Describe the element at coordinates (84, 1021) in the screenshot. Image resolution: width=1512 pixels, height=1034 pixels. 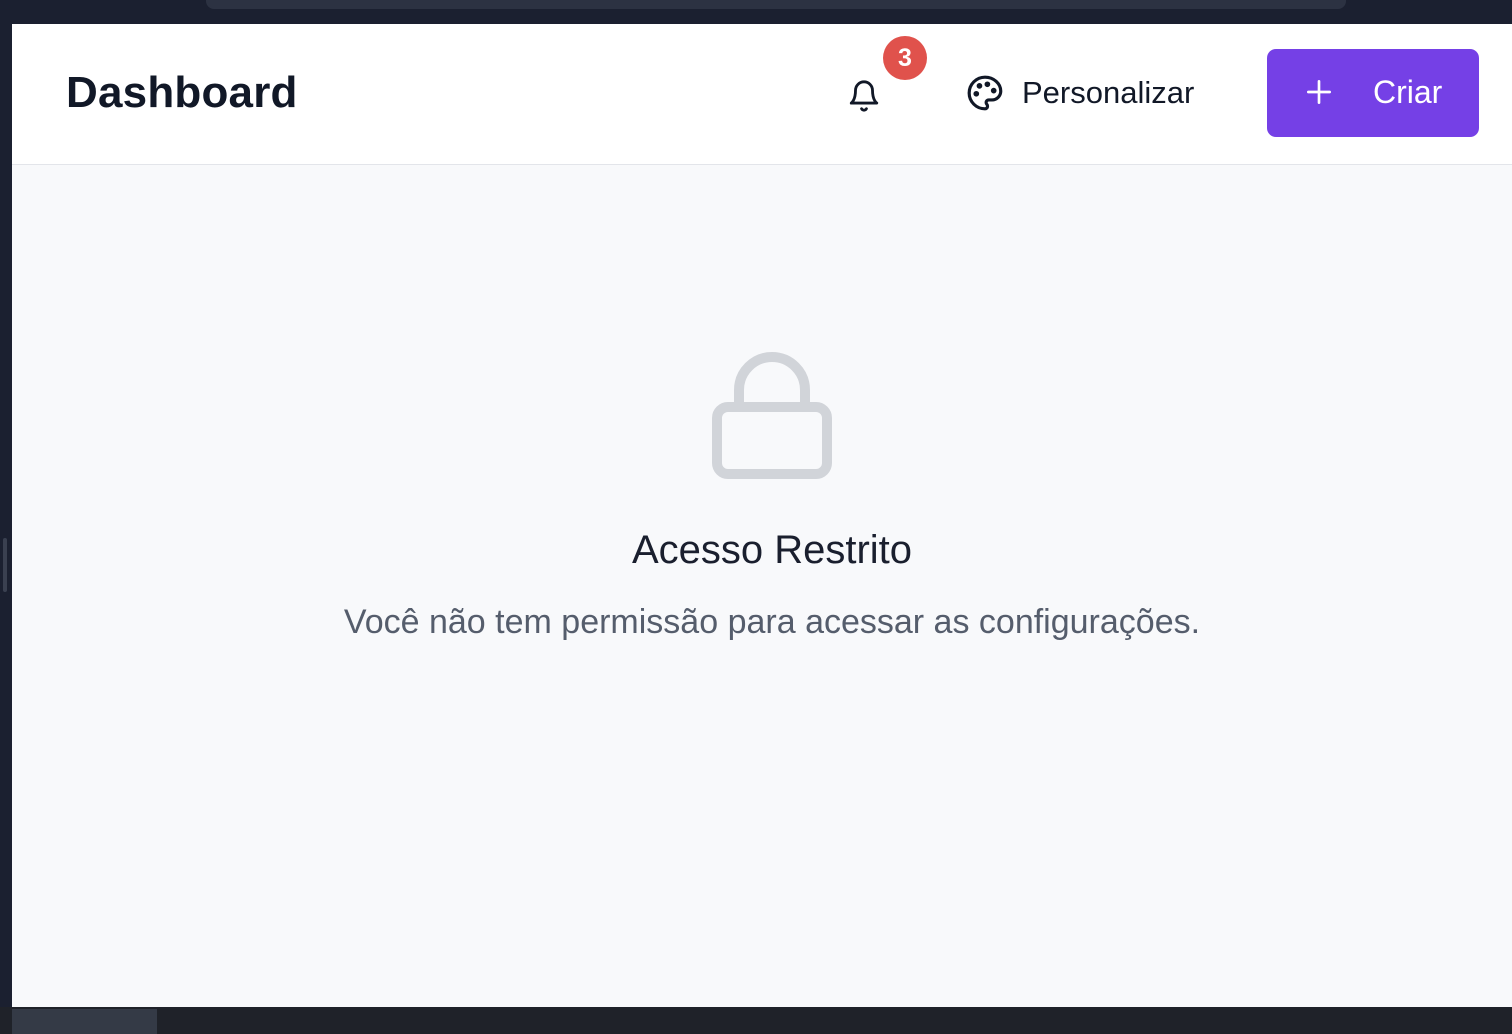
I see `bottom-tab` at that location.